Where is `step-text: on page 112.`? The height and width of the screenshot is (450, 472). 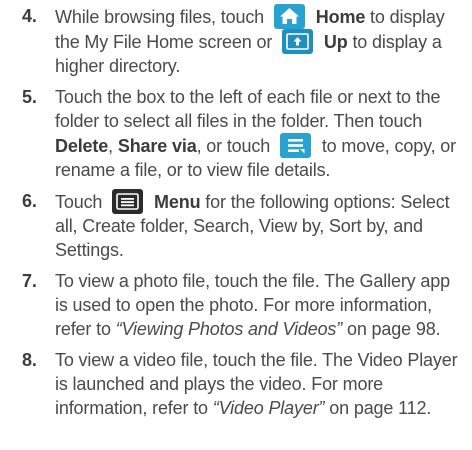 step-text: on page 112. is located at coordinates (380, 408).